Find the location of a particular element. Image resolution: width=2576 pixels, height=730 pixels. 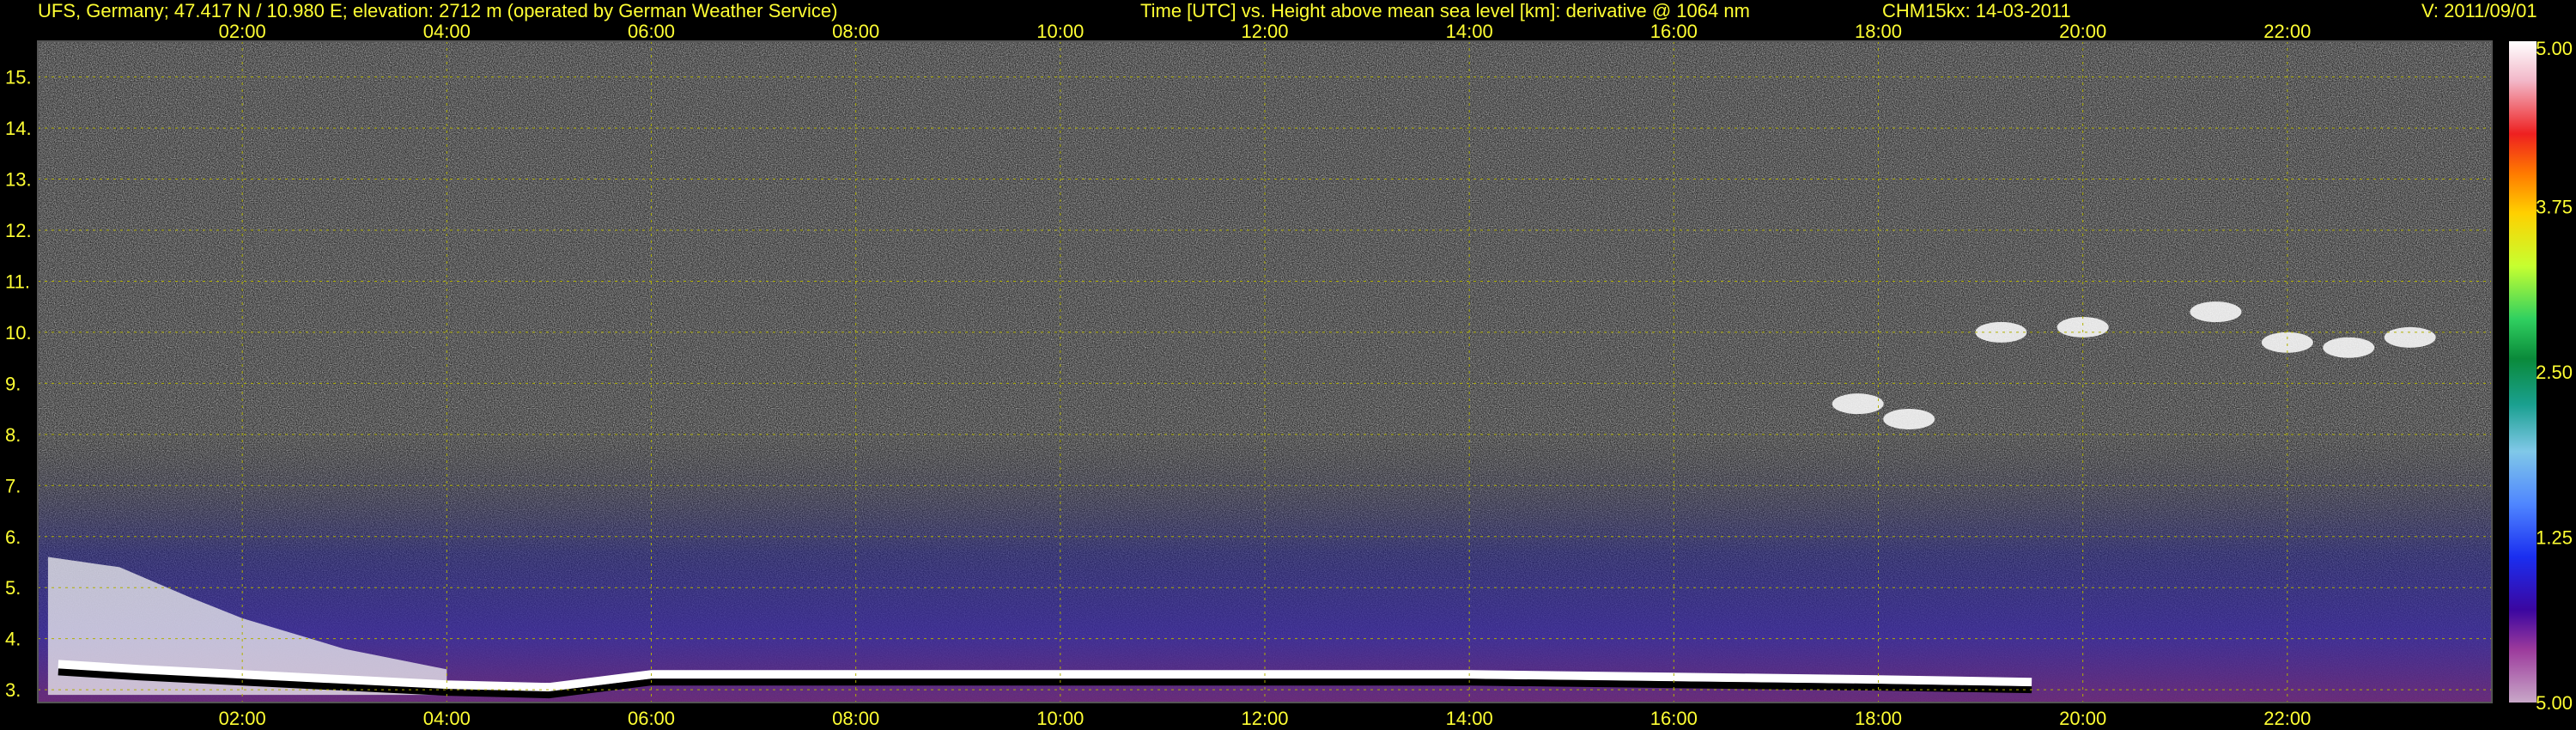

y-tick-label: 12. is located at coordinates (18, 230).